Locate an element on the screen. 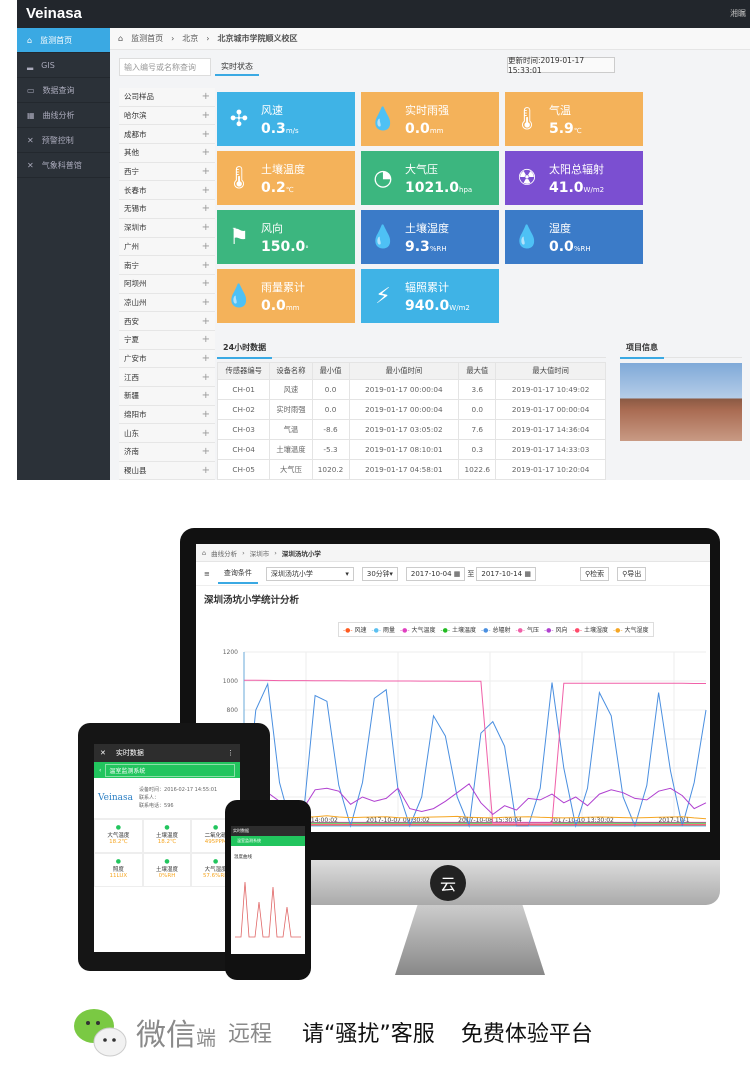 The height and width of the screenshot is (1074, 750). search-input: 输入编号或名称查询 is located at coordinates (165, 67).